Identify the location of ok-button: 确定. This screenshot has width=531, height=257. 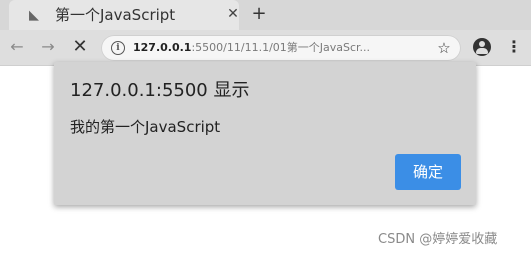
(428, 172).